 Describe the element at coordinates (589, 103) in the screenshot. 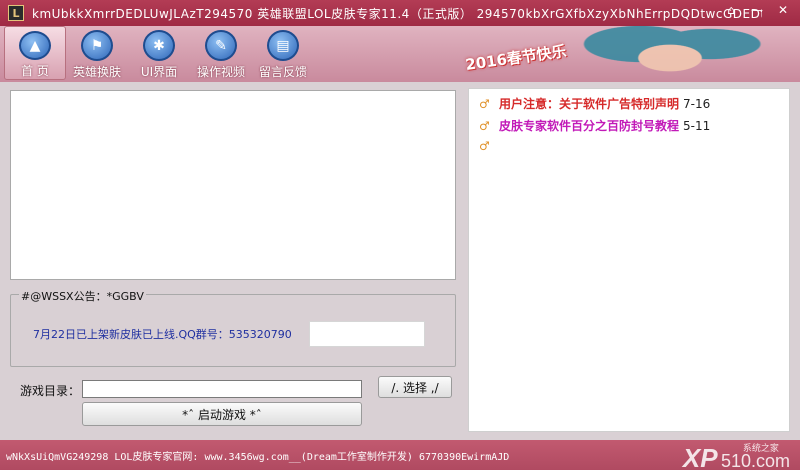

I see `news-title: 用户注意：关于软件广告特别声明` at that location.